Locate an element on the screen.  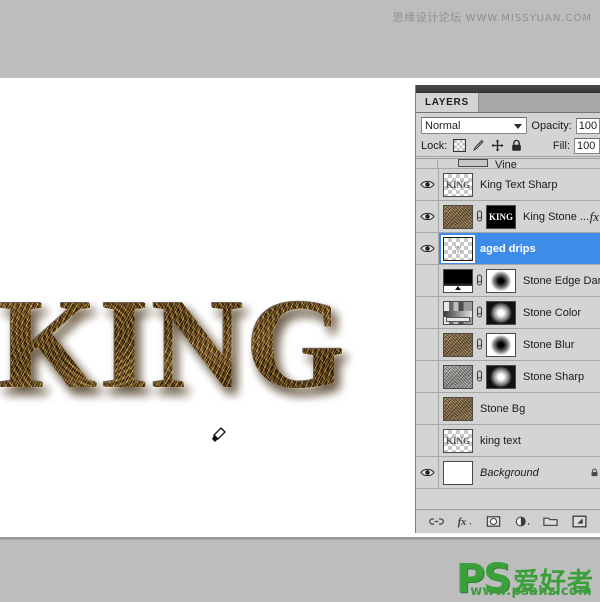
fill-label: Fill: is located at coordinates (561, 145).